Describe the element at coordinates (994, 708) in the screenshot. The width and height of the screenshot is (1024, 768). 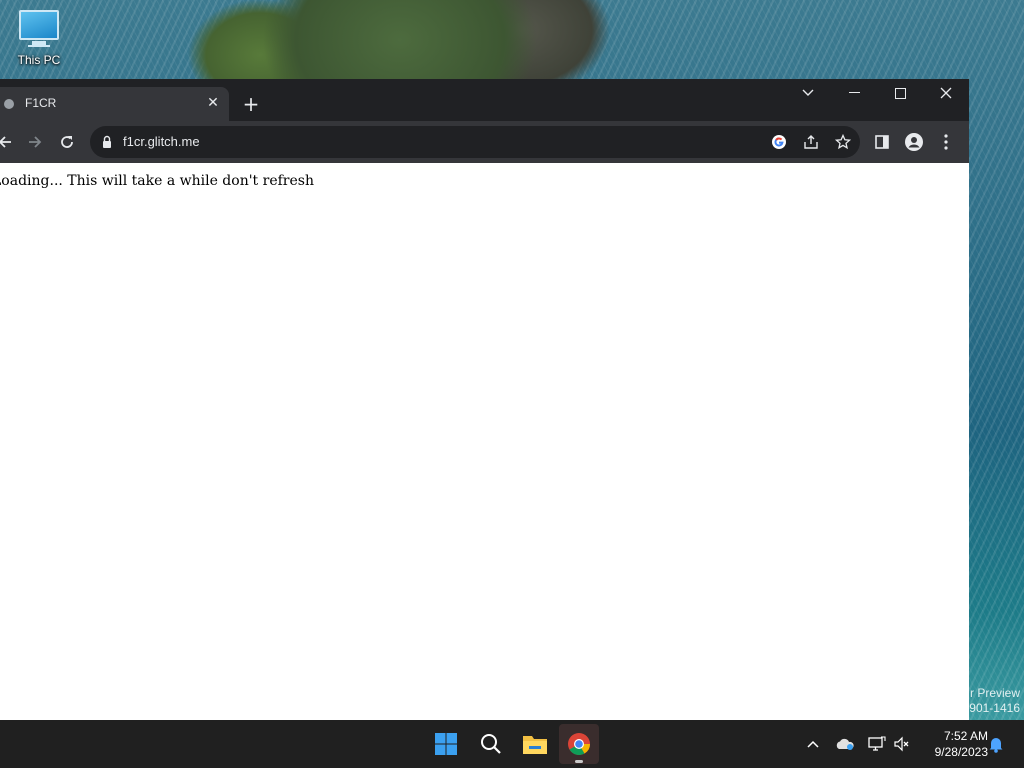
I see `os-watermark-line2: 901-1416` at that location.